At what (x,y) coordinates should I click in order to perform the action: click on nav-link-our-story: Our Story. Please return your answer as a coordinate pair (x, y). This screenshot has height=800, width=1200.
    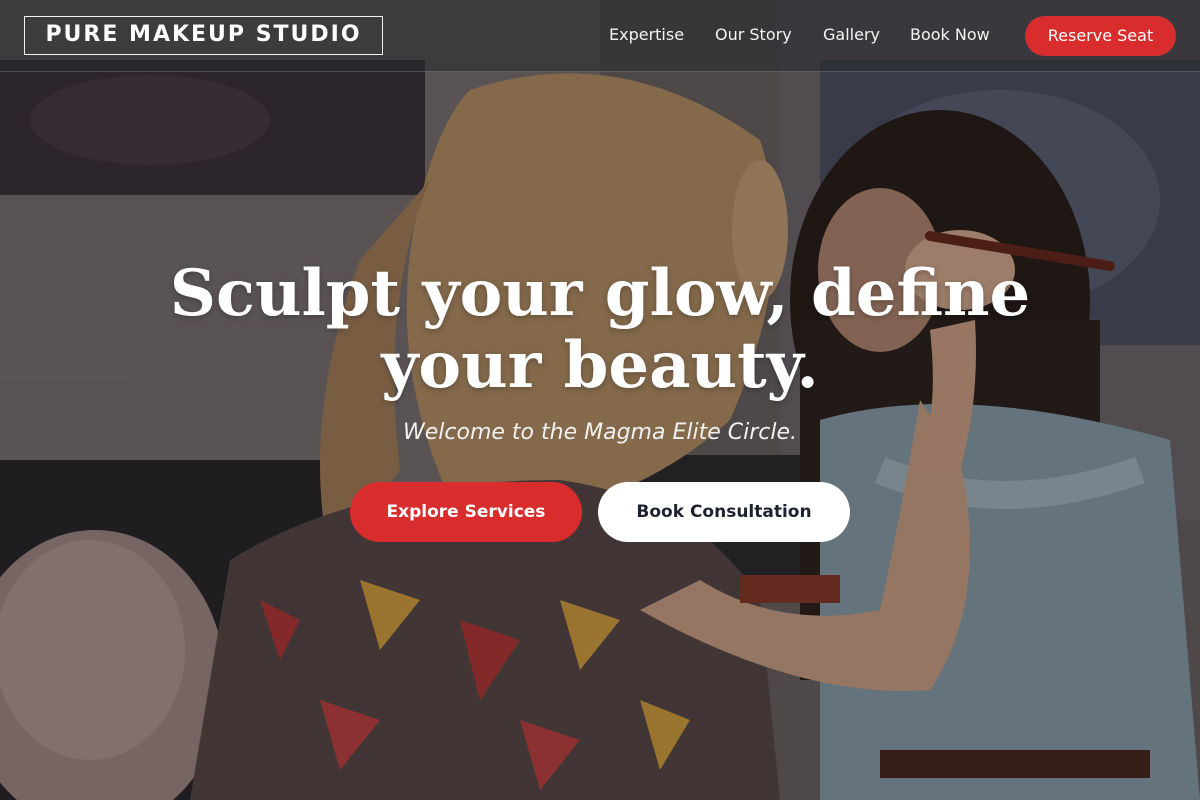
    Looking at the image, I should click on (753, 35).